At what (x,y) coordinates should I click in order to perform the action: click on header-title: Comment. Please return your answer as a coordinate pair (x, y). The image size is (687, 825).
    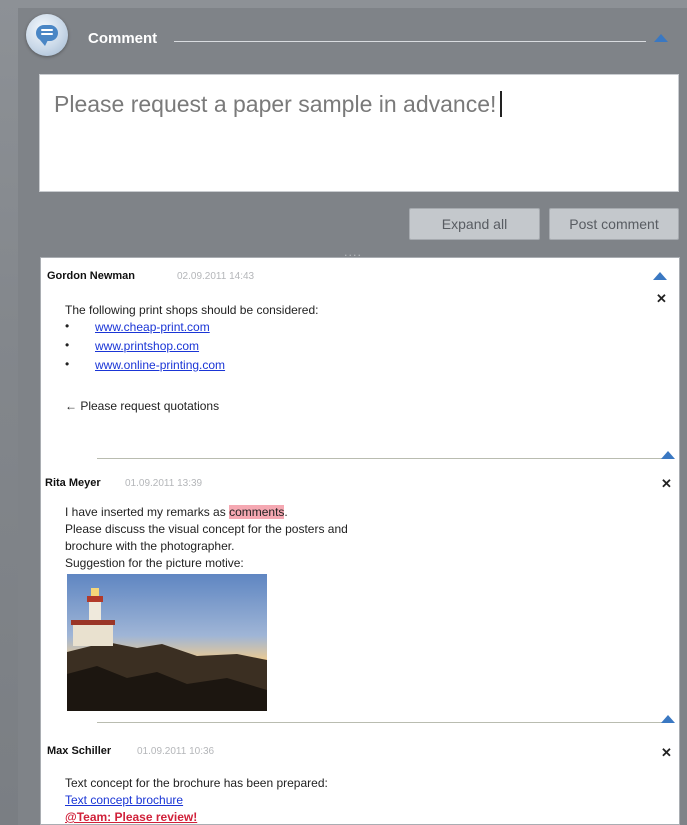
    Looking at the image, I should click on (123, 38).